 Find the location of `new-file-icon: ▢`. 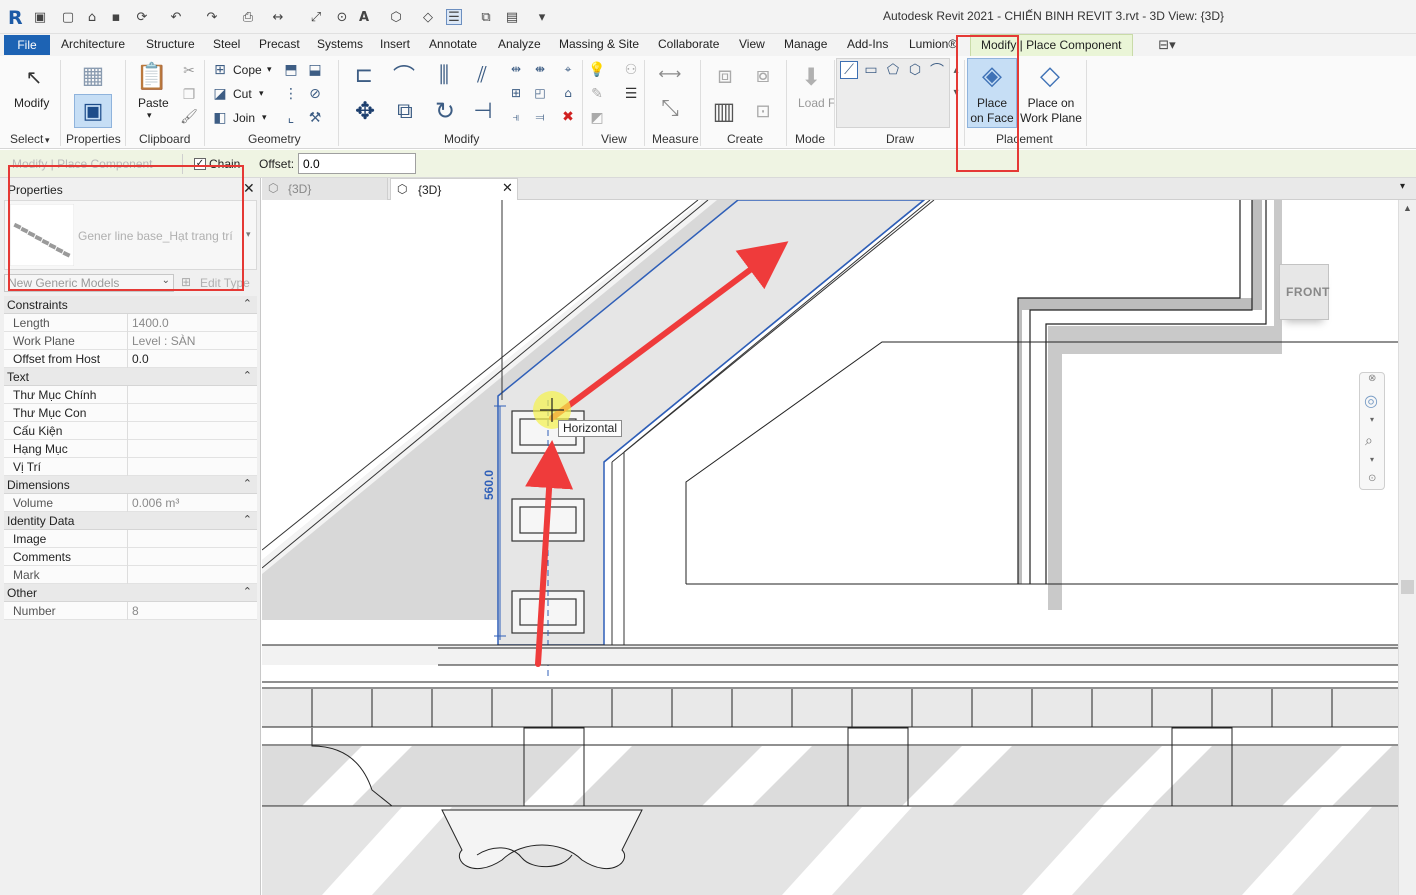

new-file-icon: ▢ is located at coordinates (68, 17).